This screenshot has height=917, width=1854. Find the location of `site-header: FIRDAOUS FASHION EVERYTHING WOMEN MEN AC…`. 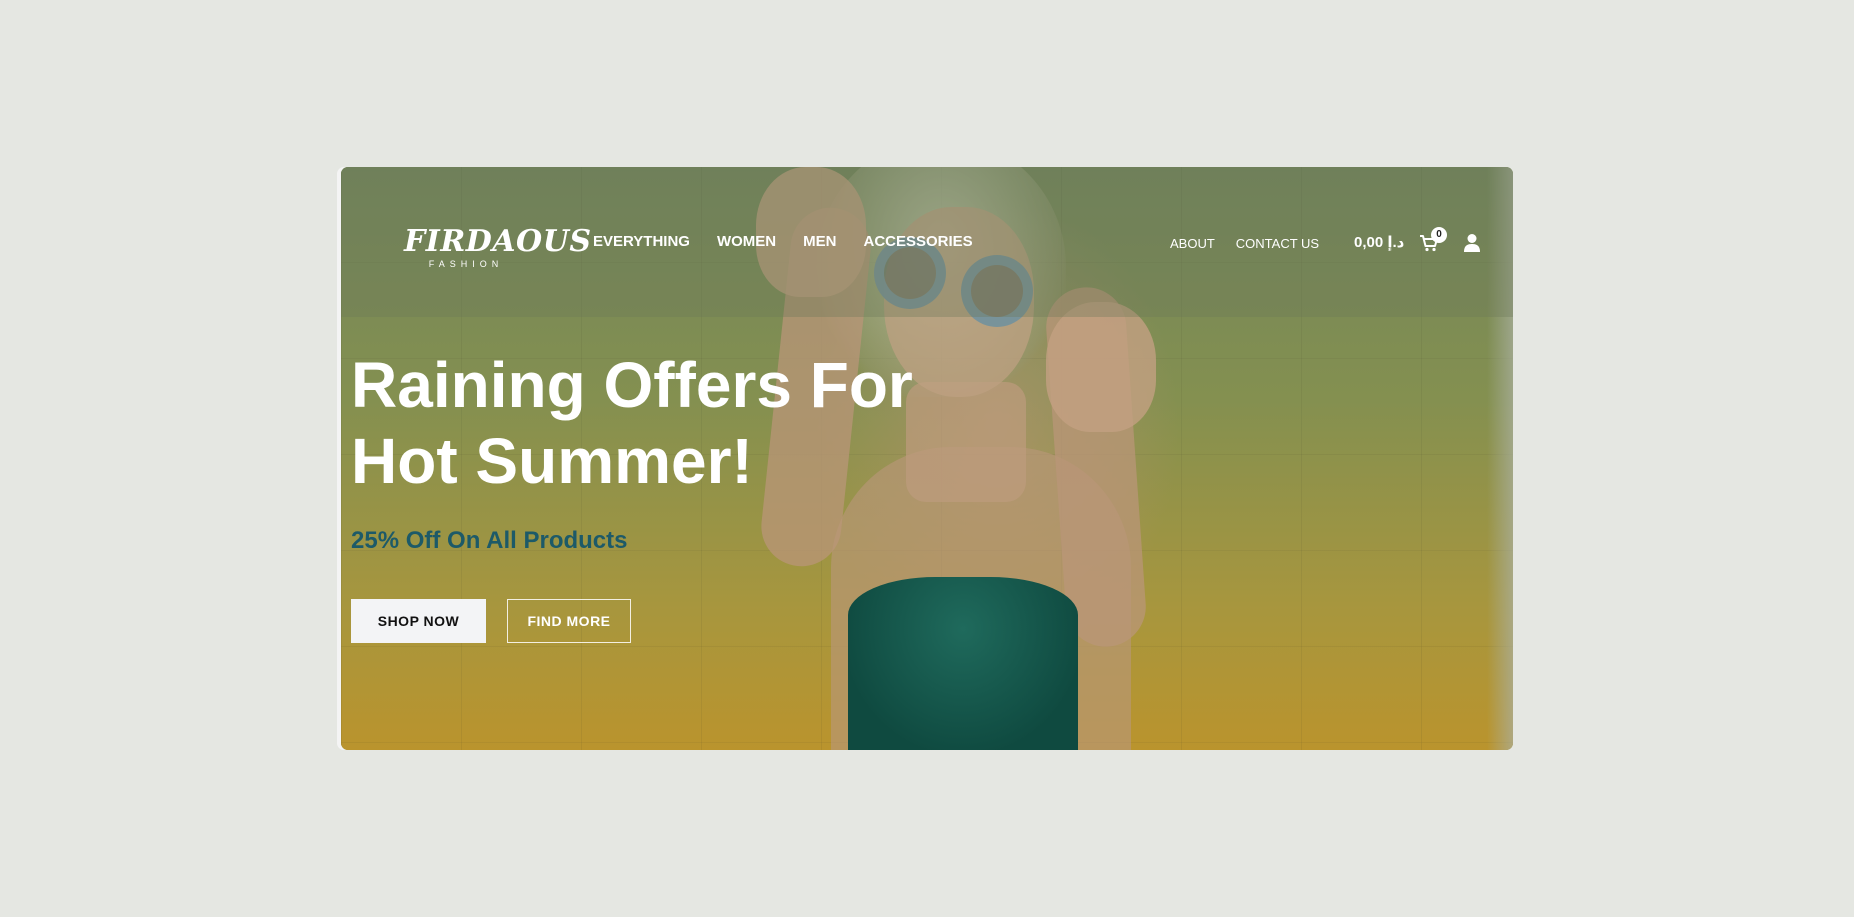

site-header: FIRDAOUS FASHION EVERYTHING WOMEN MEN AC… is located at coordinates (927, 242).